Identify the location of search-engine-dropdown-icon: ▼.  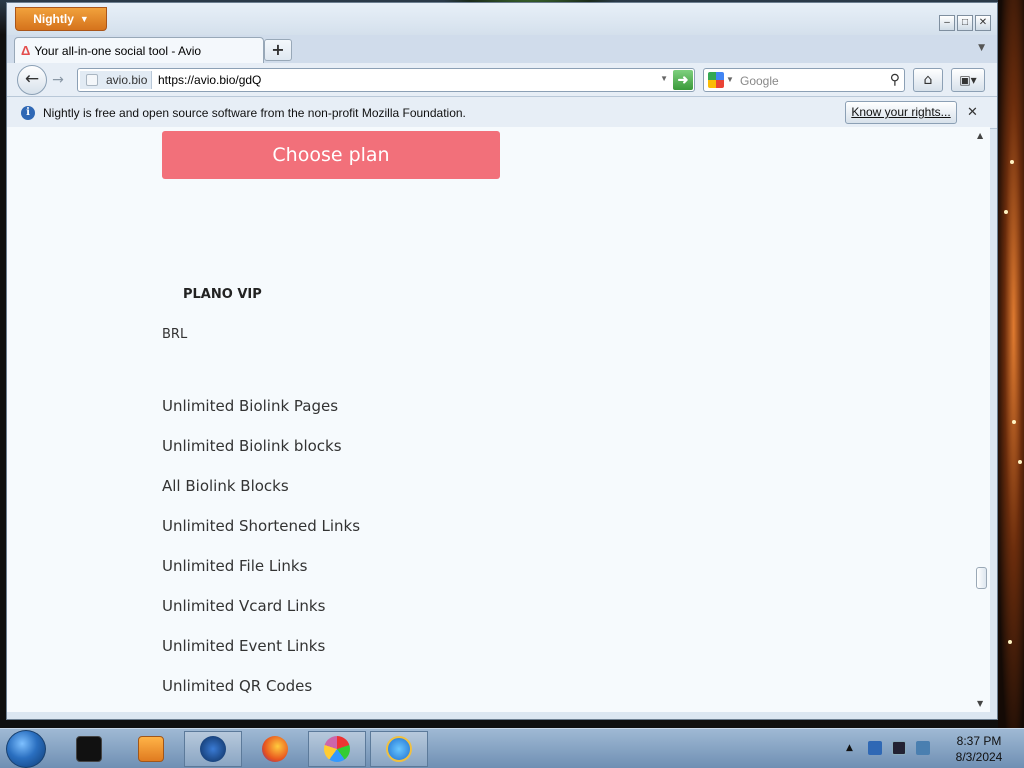
(730, 79).